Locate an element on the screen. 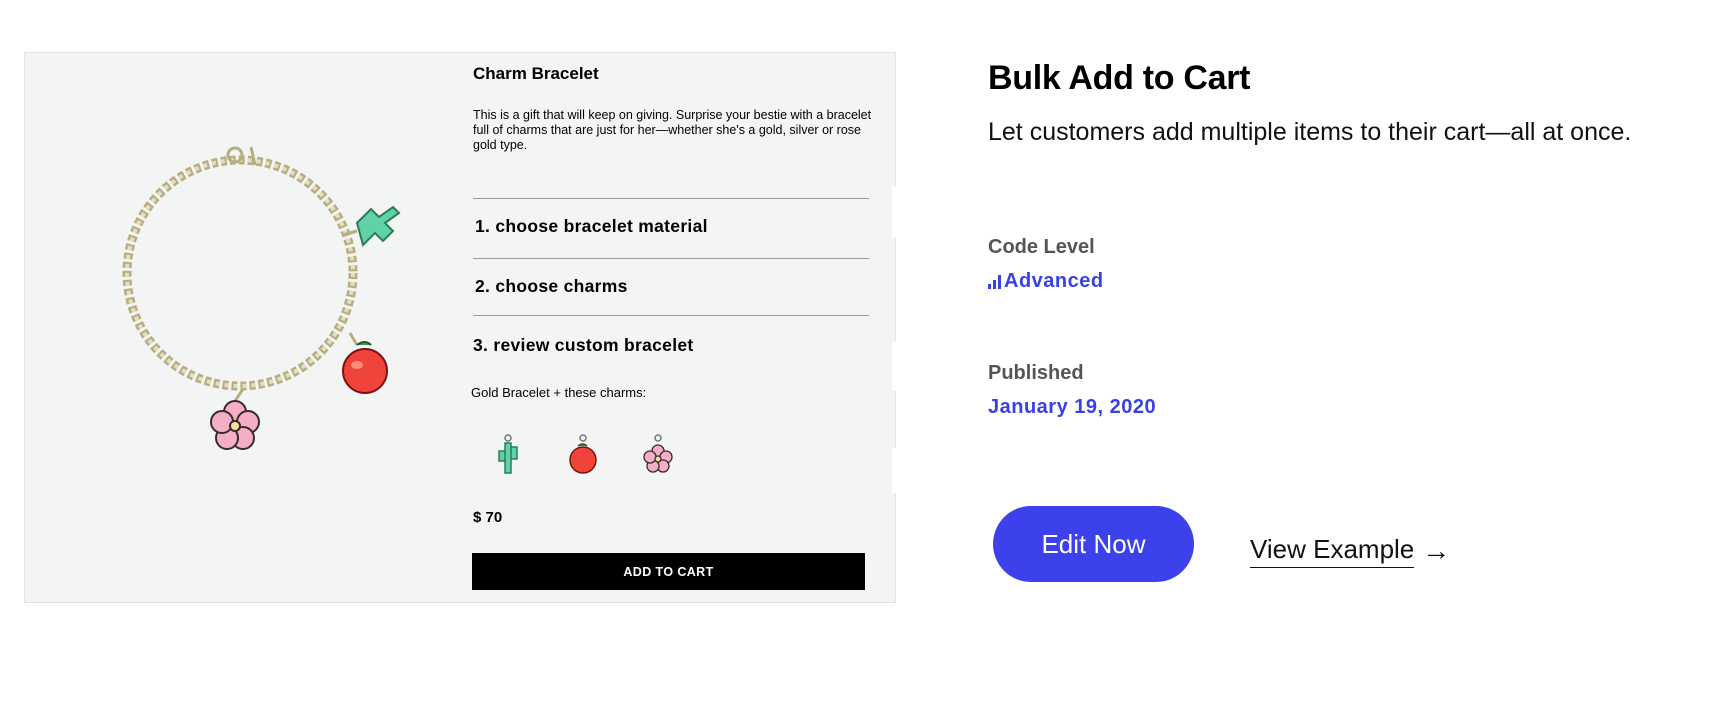  selected-charms-list is located at coordinates (591, 459).